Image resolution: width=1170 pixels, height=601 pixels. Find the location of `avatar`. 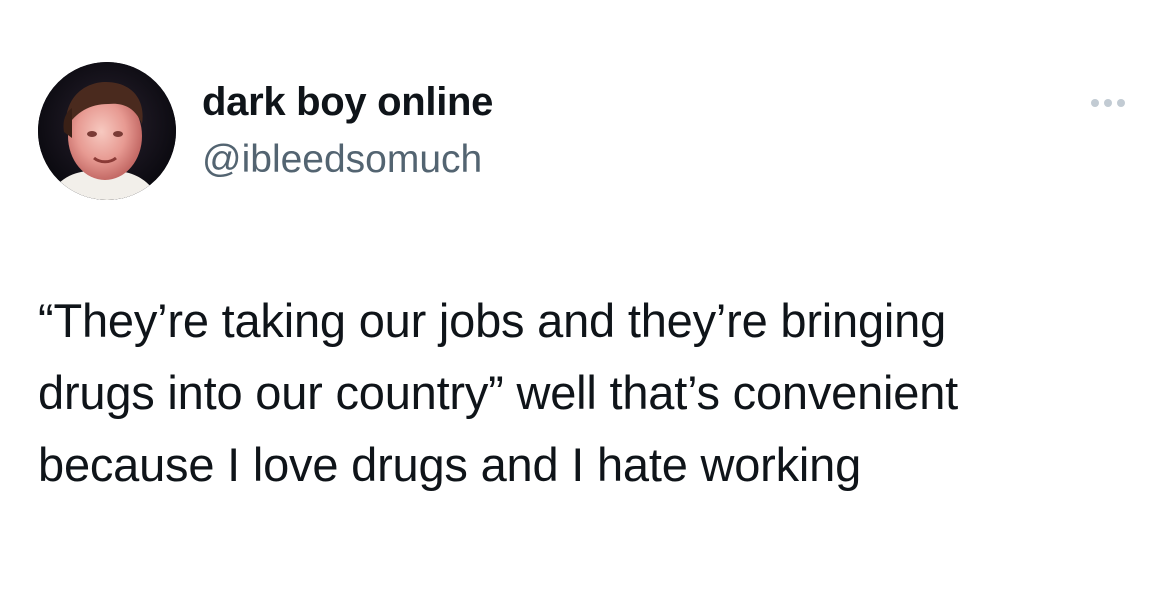

avatar is located at coordinates (107, 131).